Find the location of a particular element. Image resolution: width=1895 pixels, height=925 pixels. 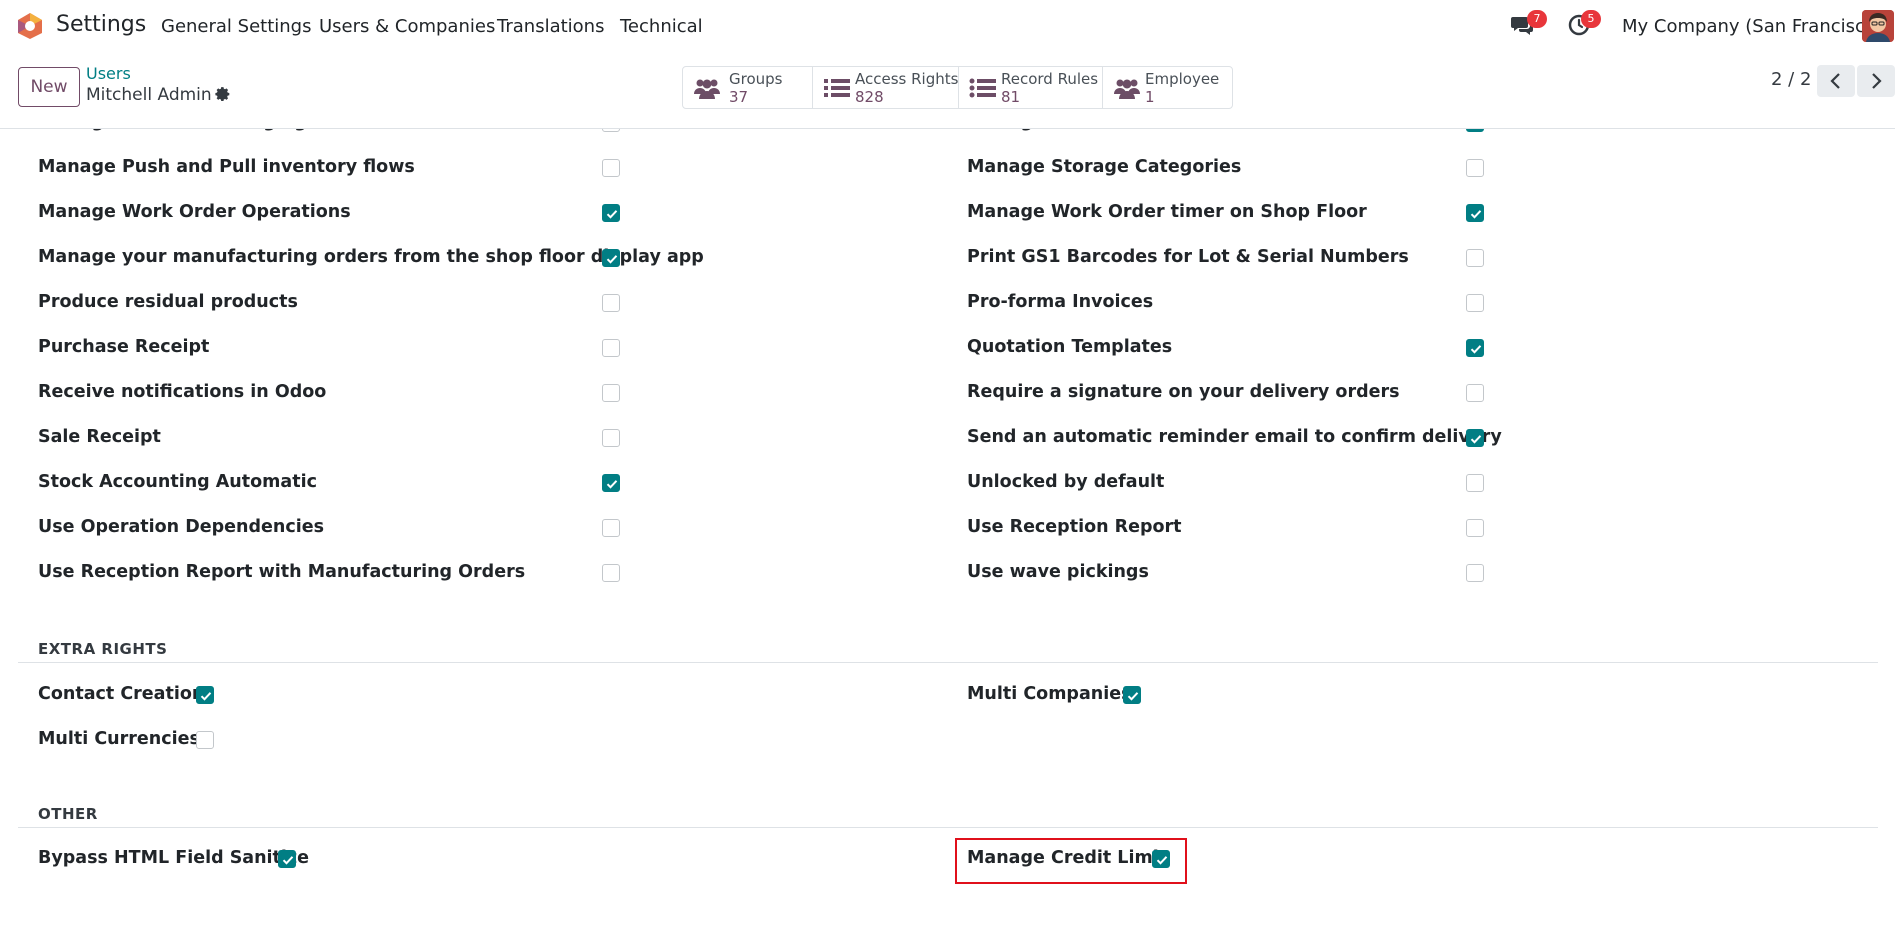

field-label: Bypass HTML Field Sanitize is located at coordinates (173, 858).